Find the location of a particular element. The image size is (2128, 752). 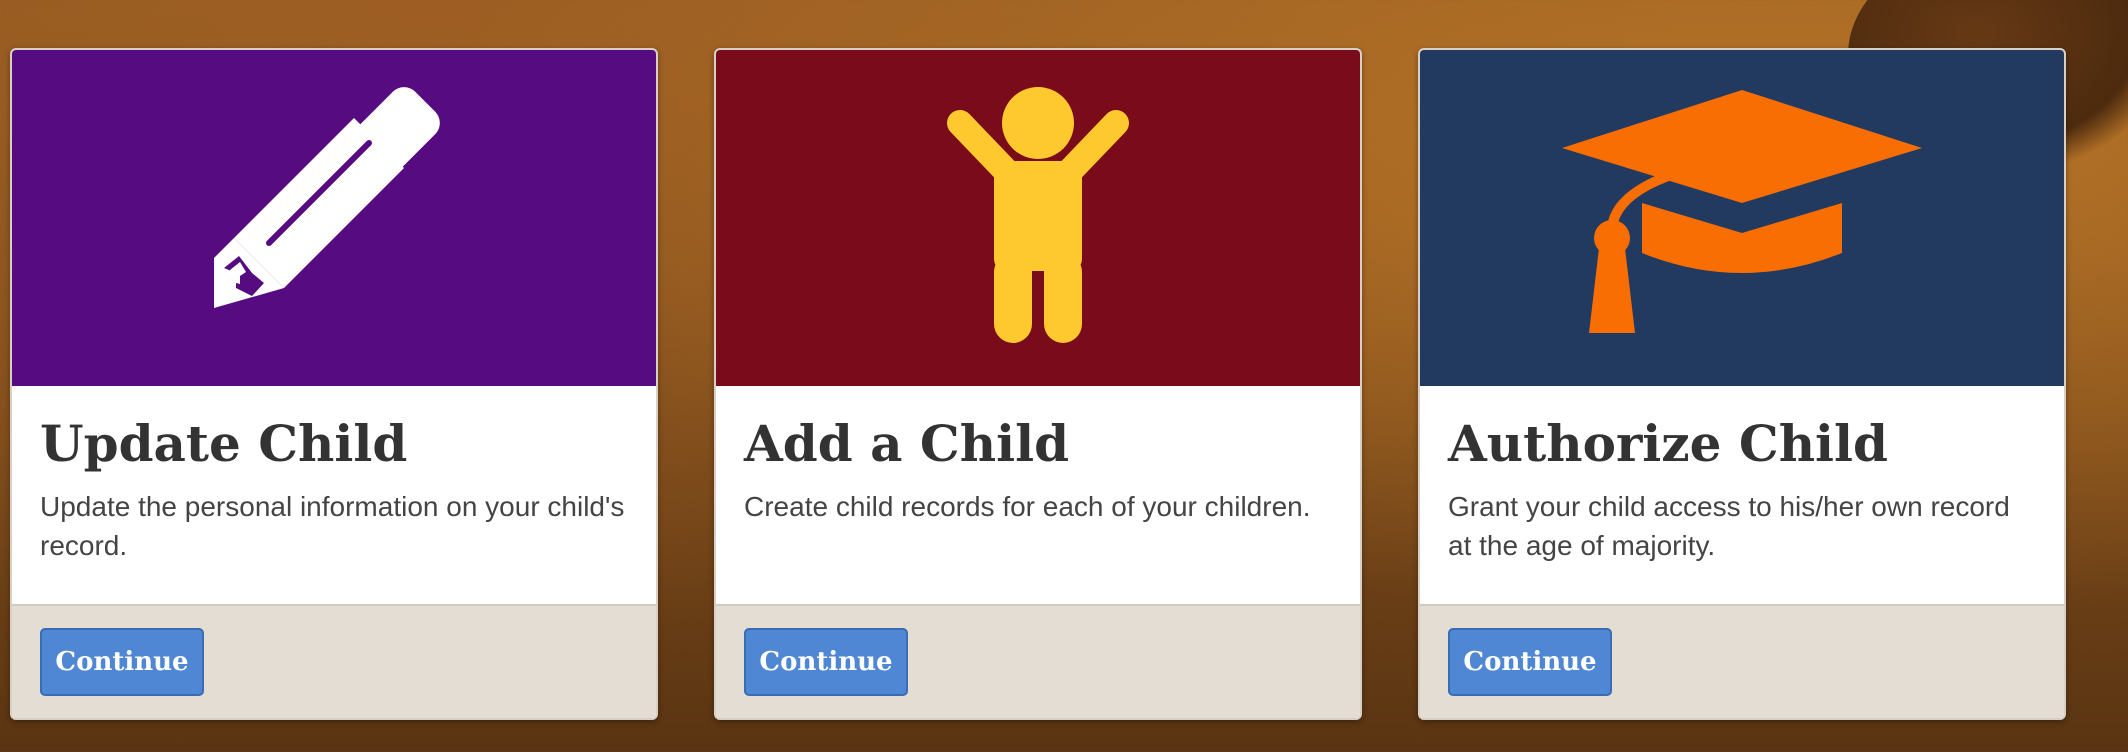

add-child-continue-button: Continue is located at coordinates (826, 662).